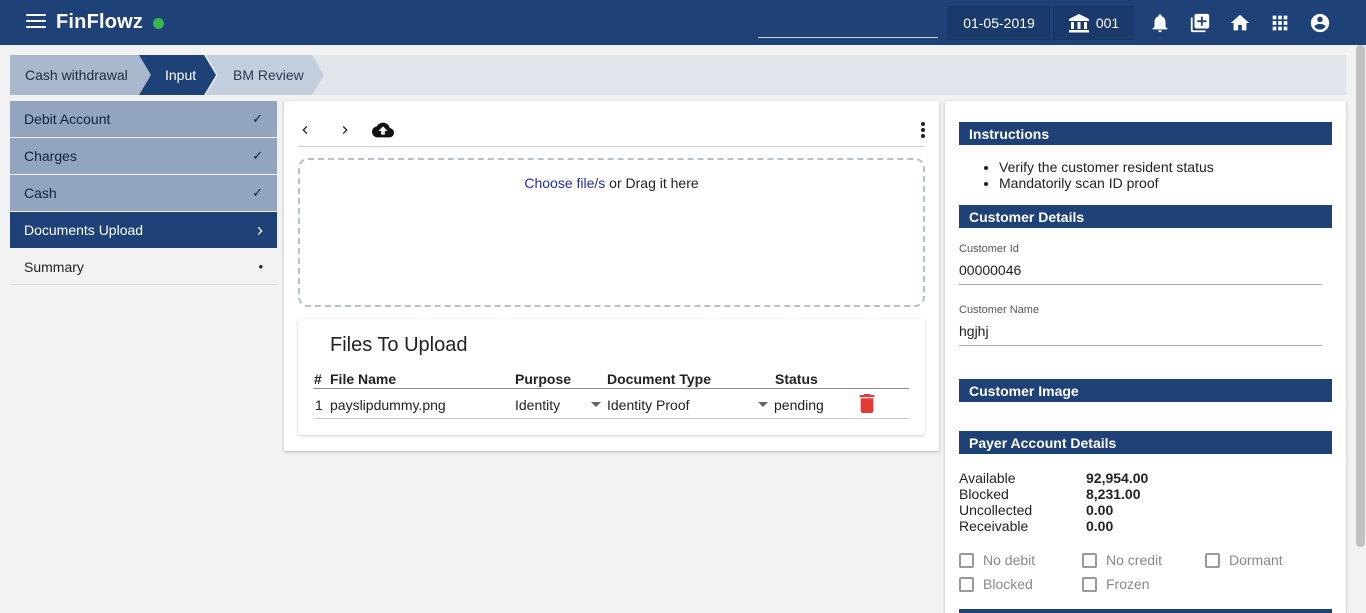  I want to click on frozen-checkbox: Frozen, so click(1116, 584).